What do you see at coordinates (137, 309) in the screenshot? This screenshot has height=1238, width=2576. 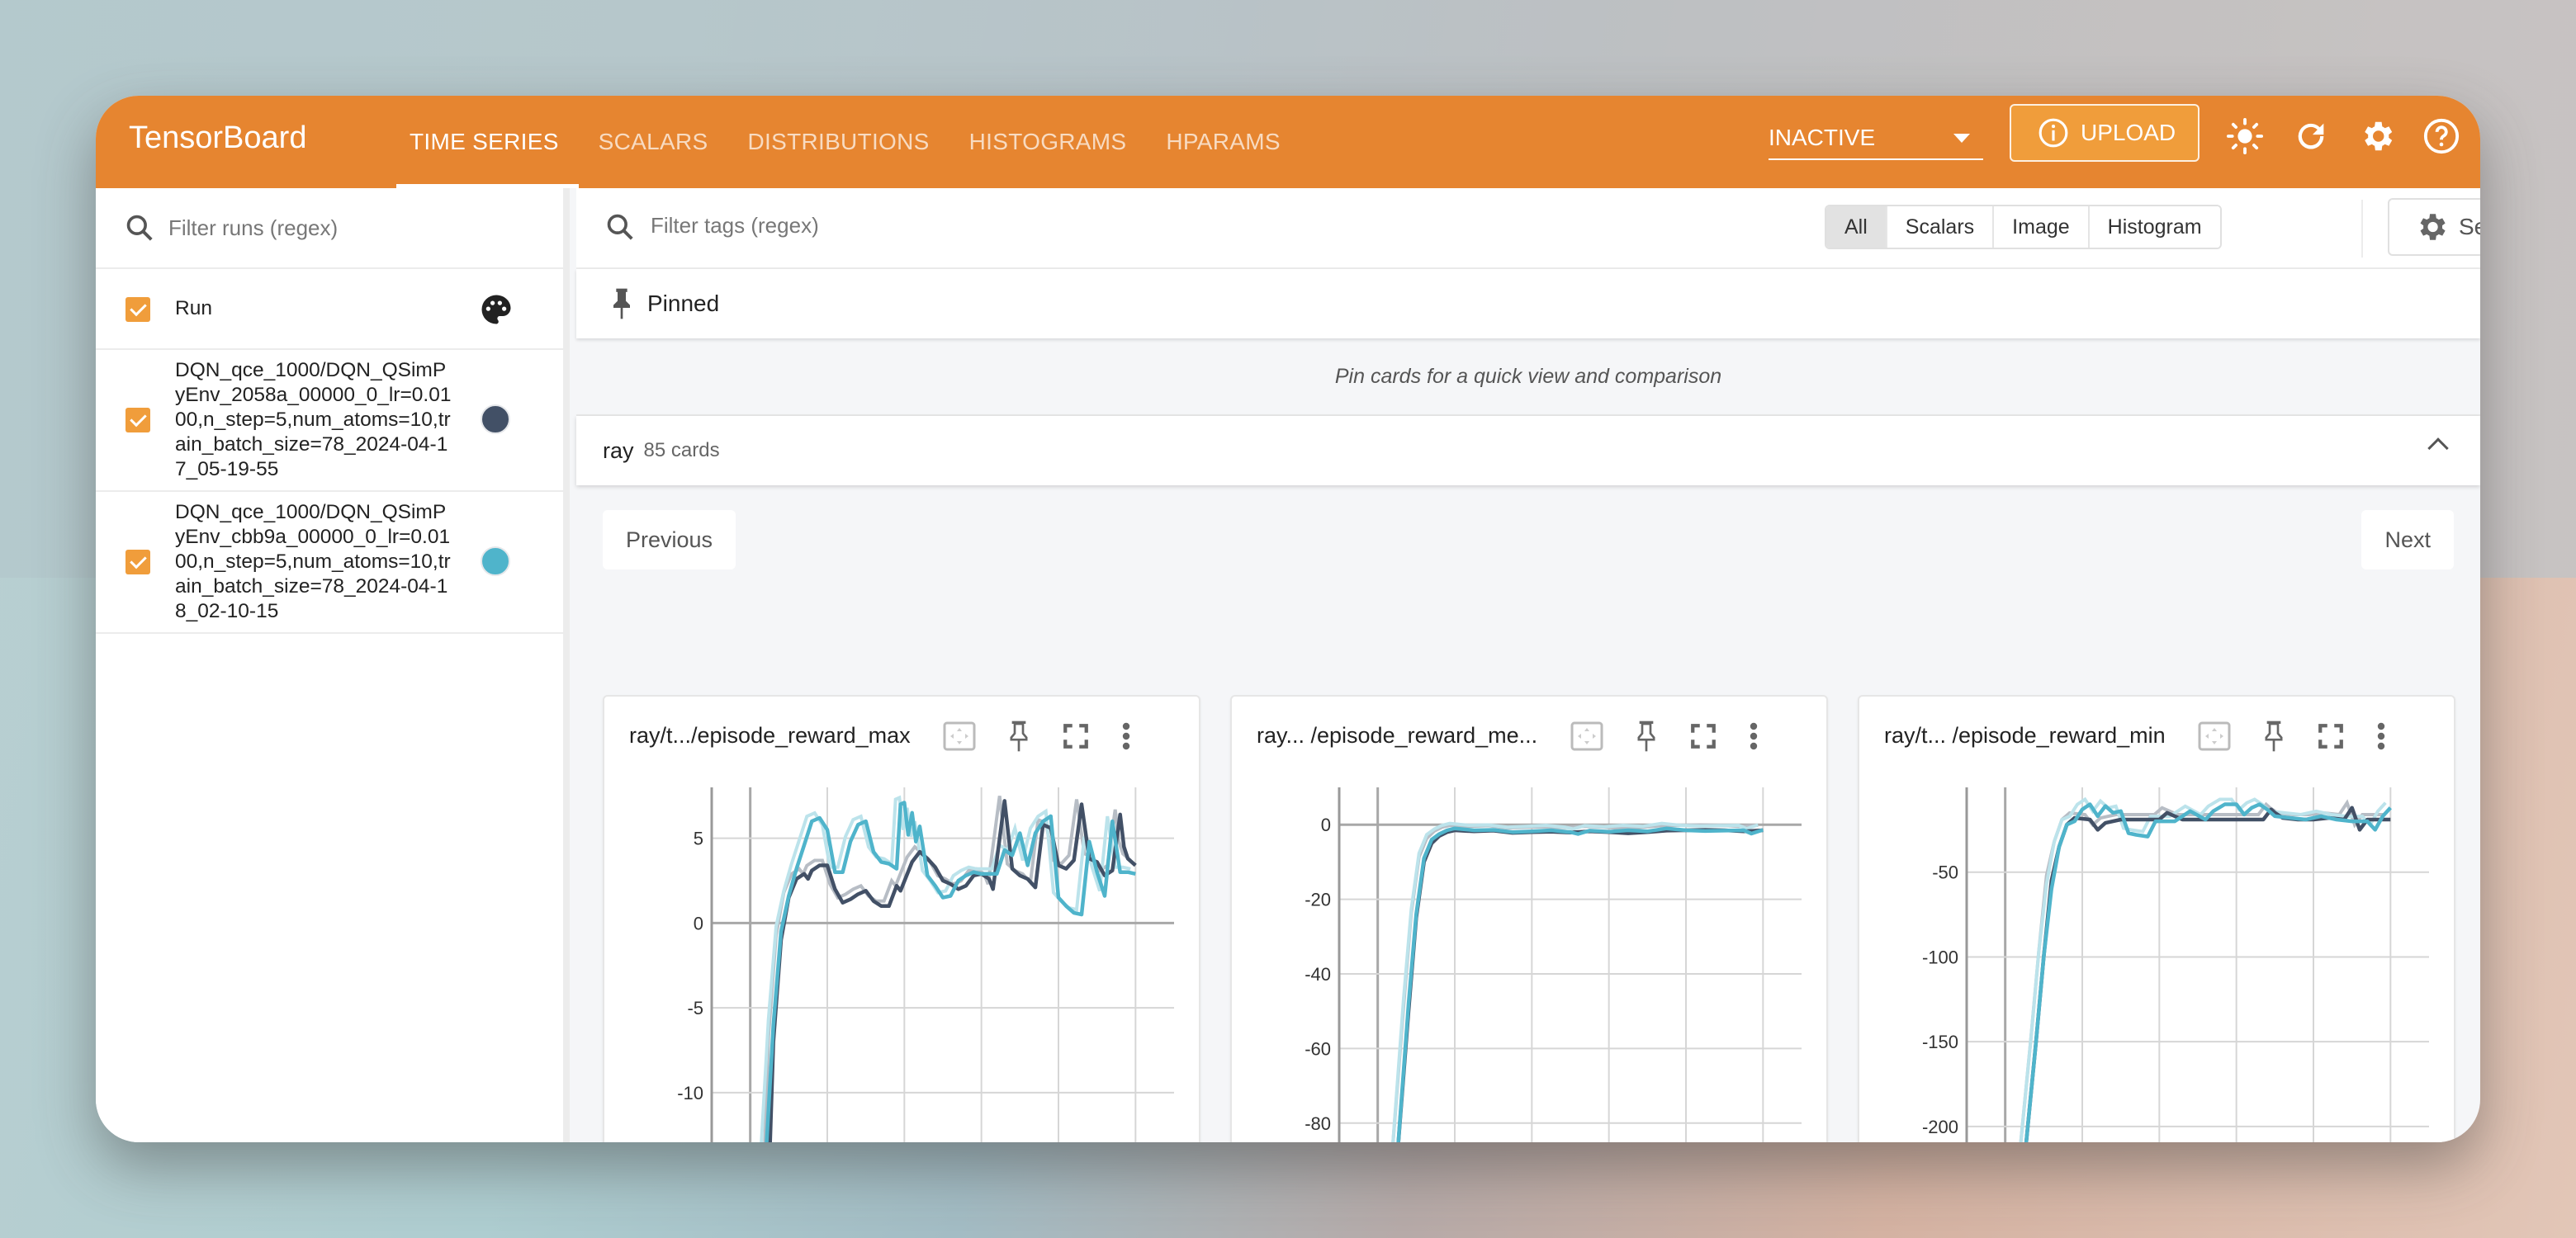 I see `select-all-runs-checkbox` at bounding box center [137, 309].